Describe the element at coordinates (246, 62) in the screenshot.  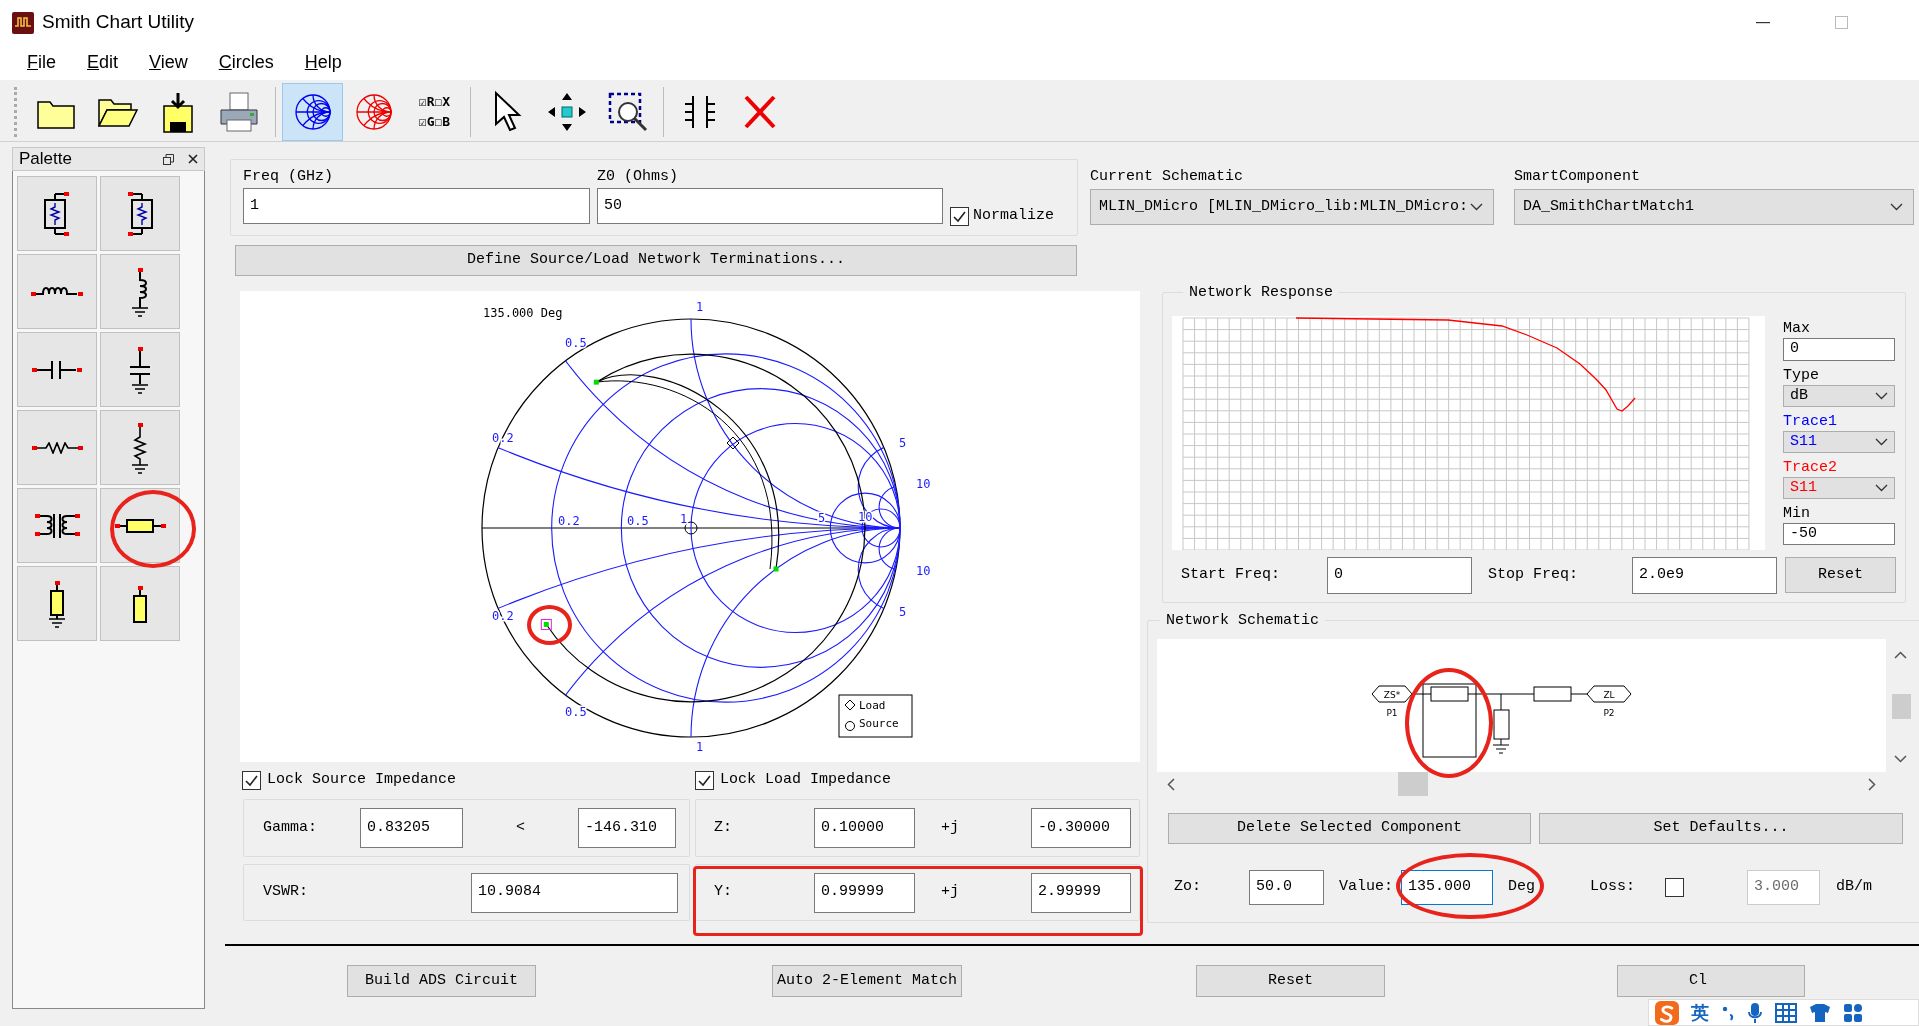
I see `menu-item: Circles` at that location.